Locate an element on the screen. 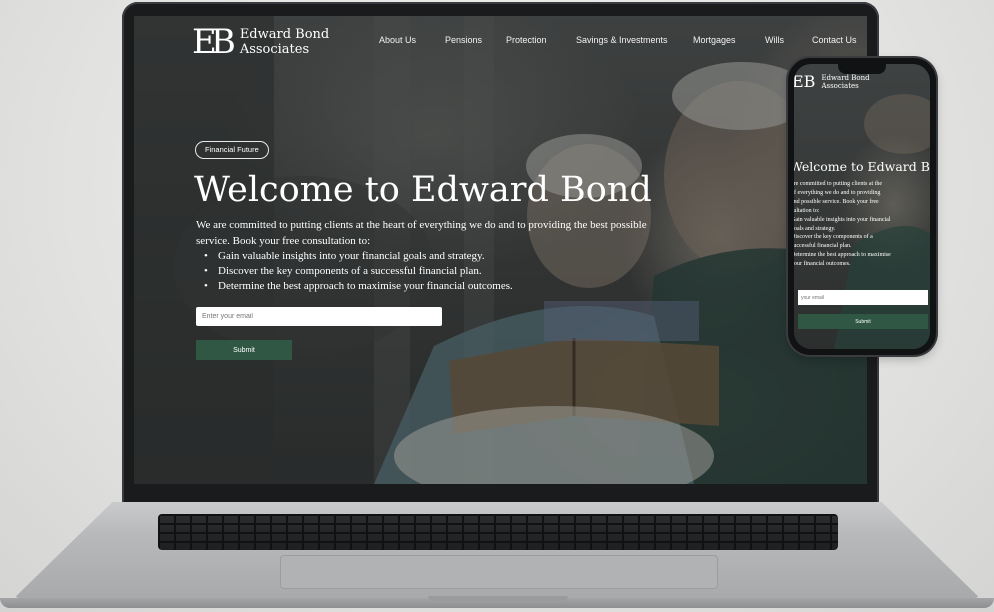 The image size is (994, 612). phone-site-logo: EB Edward Bond Associates is located at coordinates (832, 81).